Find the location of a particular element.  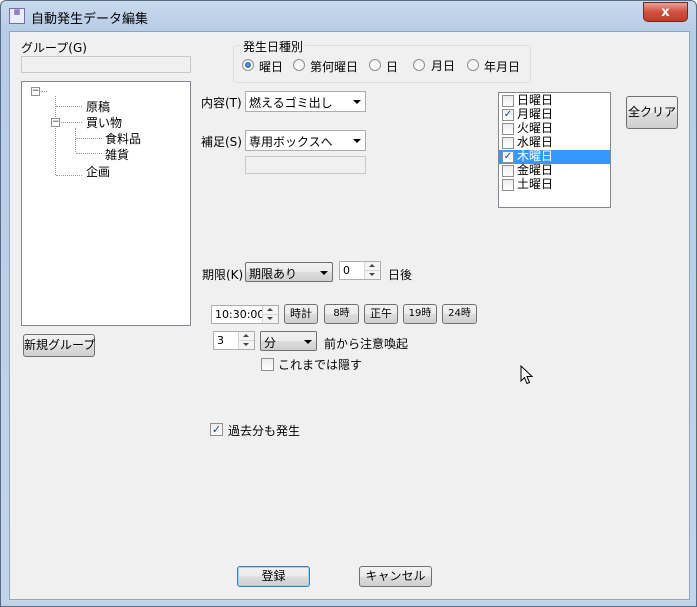

mouse-cursor-icon is located at coordinates (527, 375).